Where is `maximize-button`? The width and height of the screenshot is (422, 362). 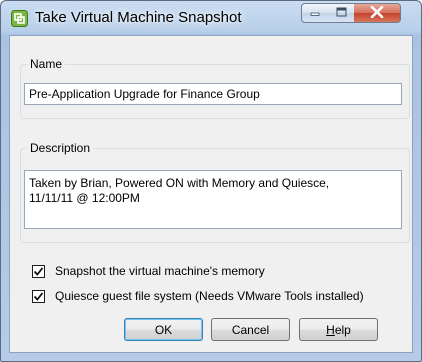 maximize-button is located at coordinates (341, 13).